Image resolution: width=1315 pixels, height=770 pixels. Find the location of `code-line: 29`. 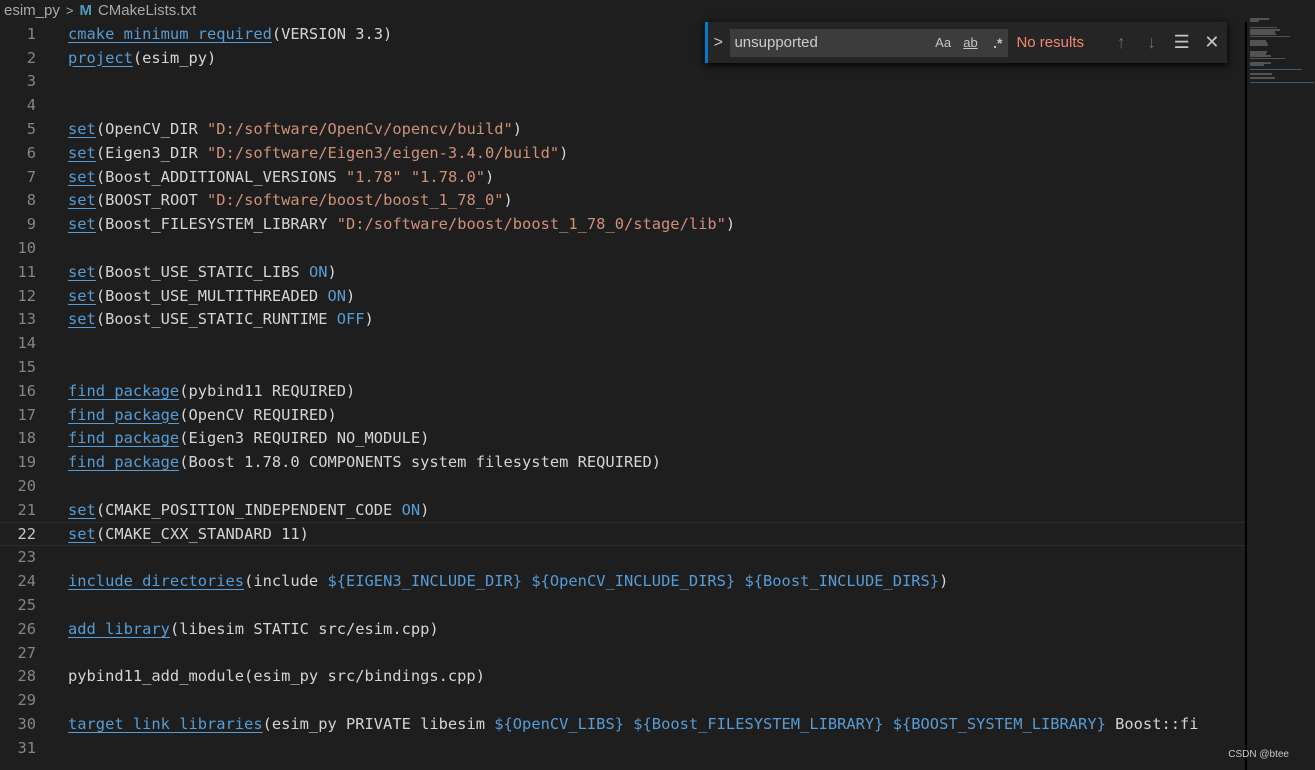

code-line: 29 is located at coordinates (622, 700).